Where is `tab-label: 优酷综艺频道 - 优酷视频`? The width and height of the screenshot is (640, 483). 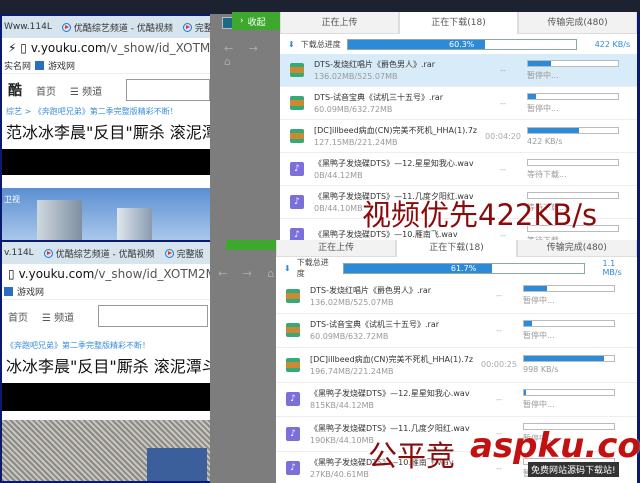
tab-label: 优酷综艺频道 - 优酷视频 is located at coordinates (105, 254).